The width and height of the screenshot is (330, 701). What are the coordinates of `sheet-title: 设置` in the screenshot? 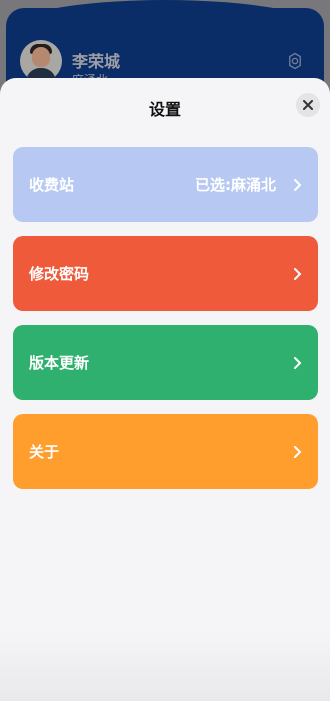 It's located at (164, 109).